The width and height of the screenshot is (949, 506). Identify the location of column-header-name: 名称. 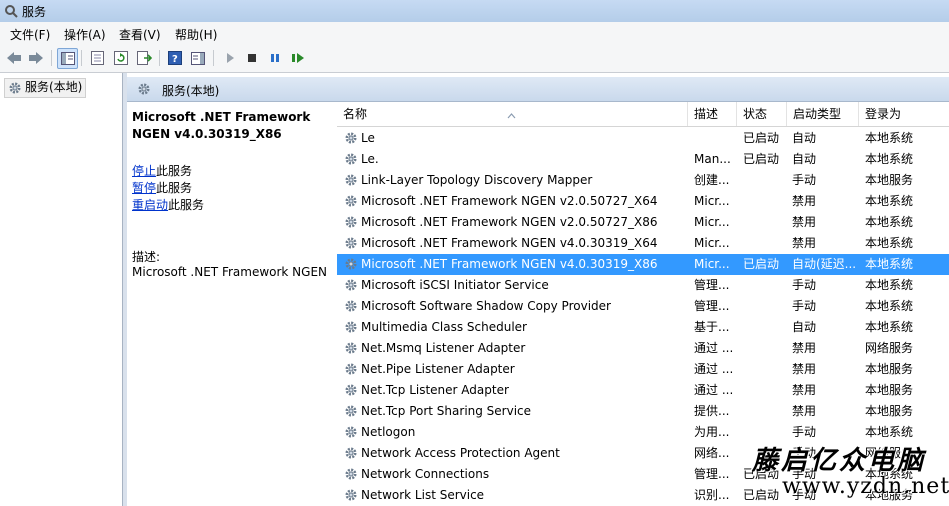
(512, 114).